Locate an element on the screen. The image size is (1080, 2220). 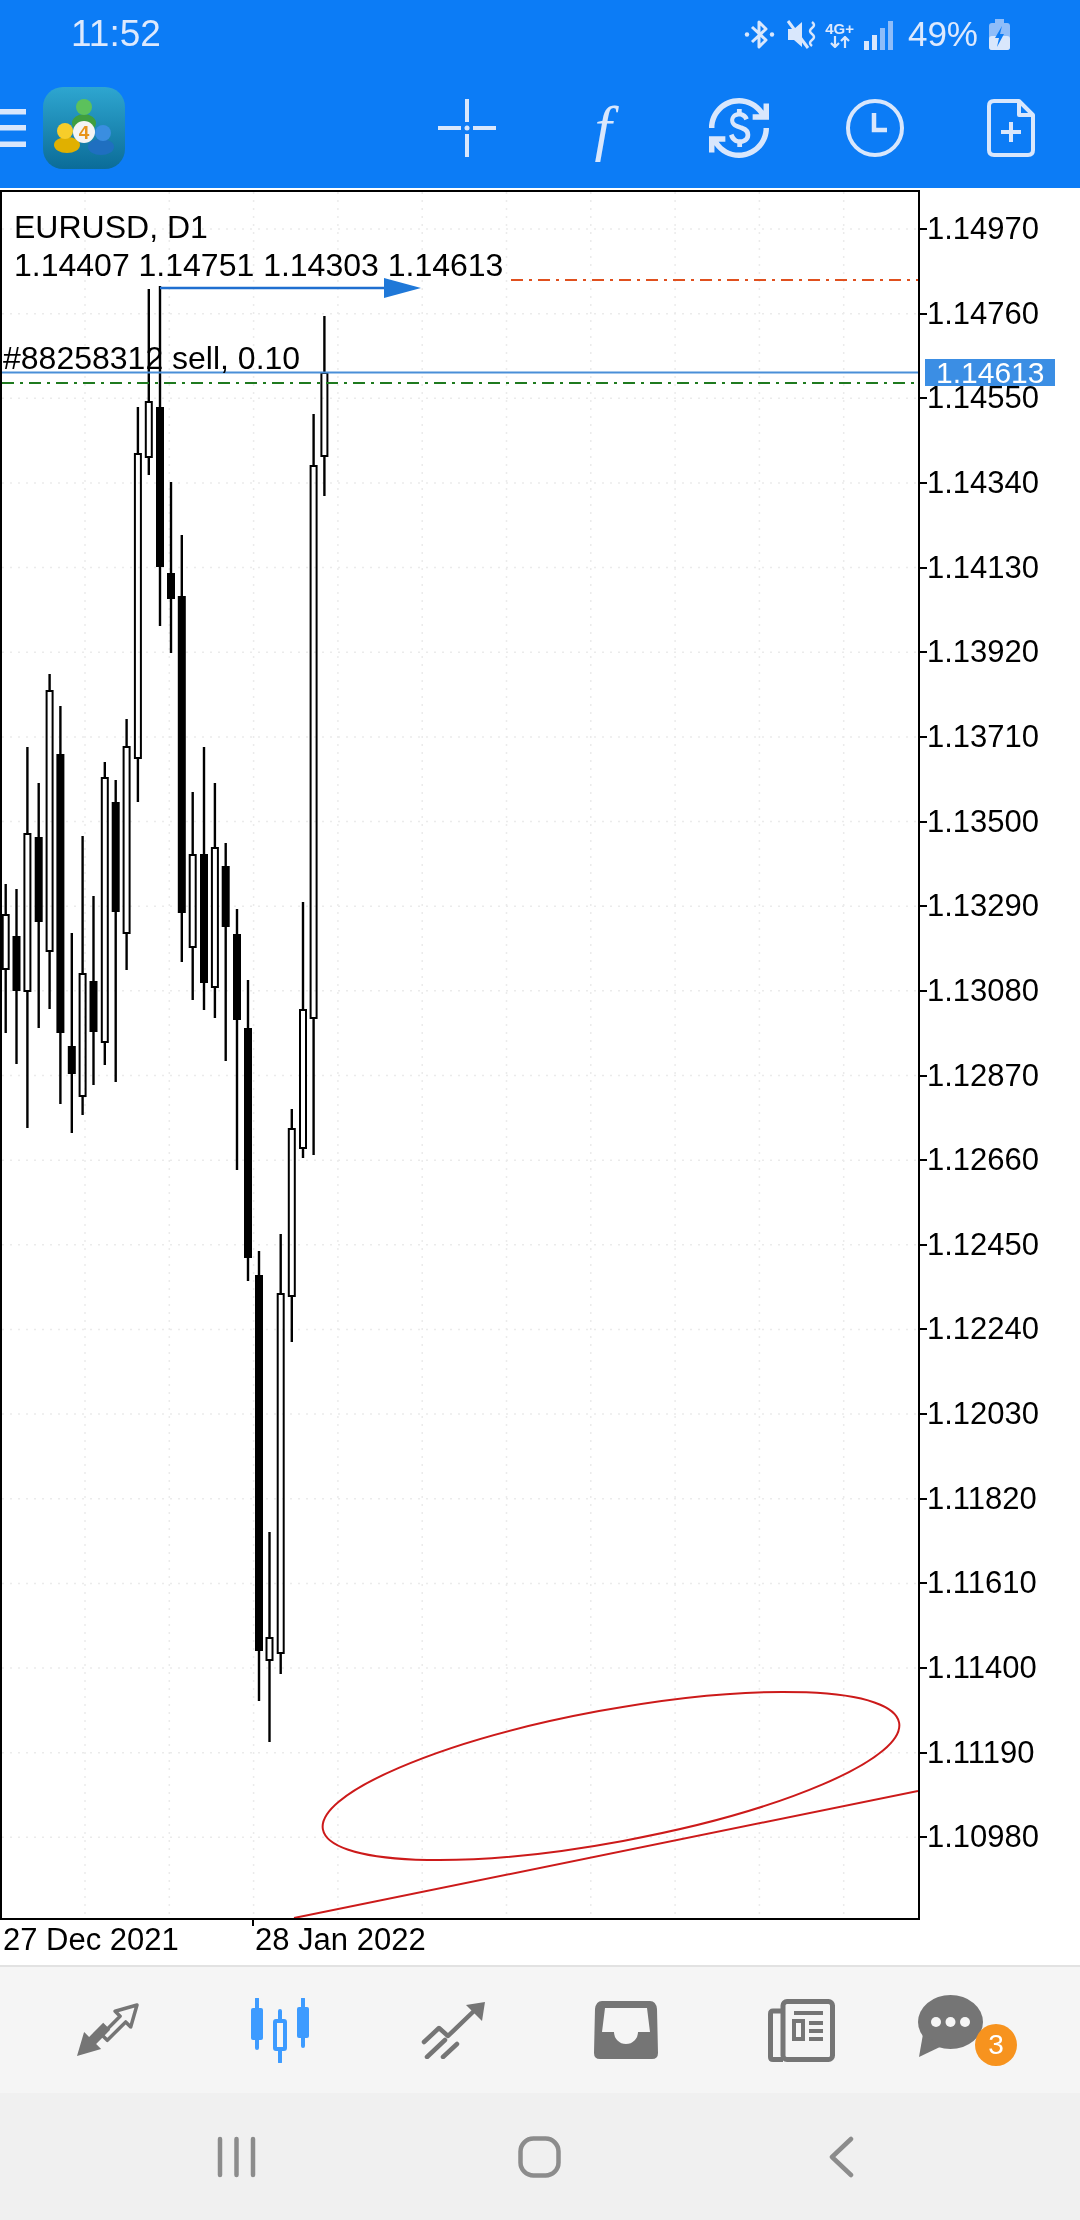
arrows-icon is located at coordinates (107, 2030).